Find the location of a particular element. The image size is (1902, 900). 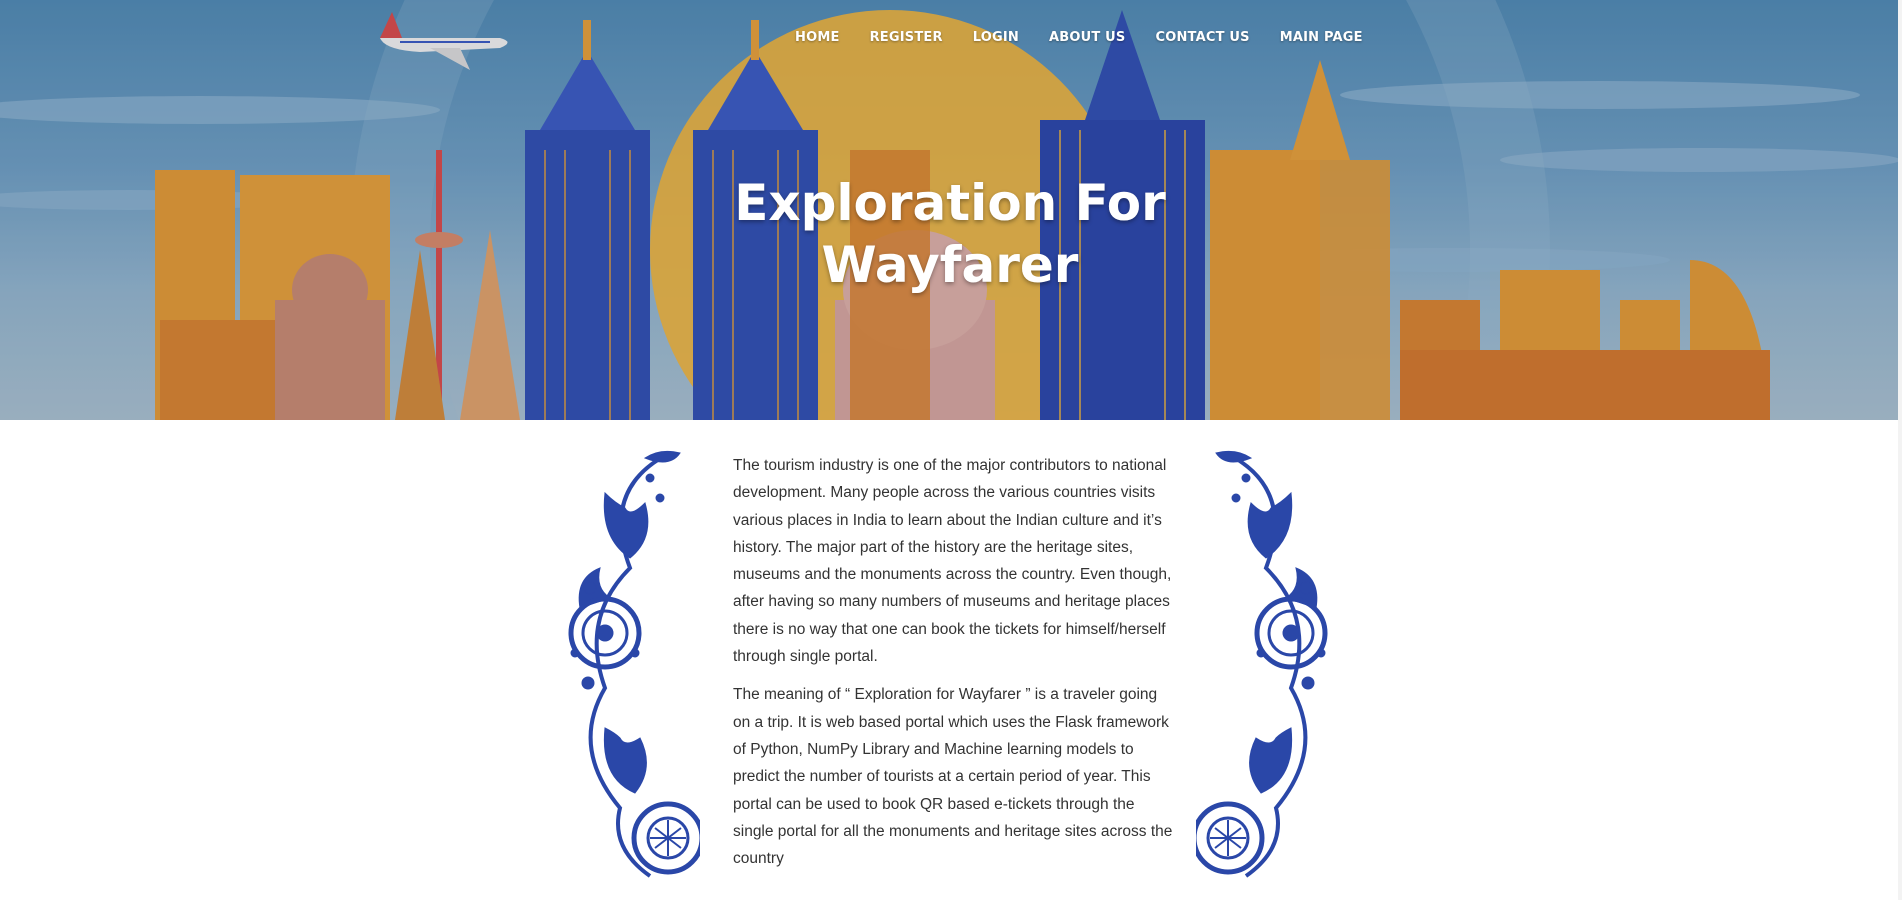

nav-home: HOME is located at coordinates (817, 40).